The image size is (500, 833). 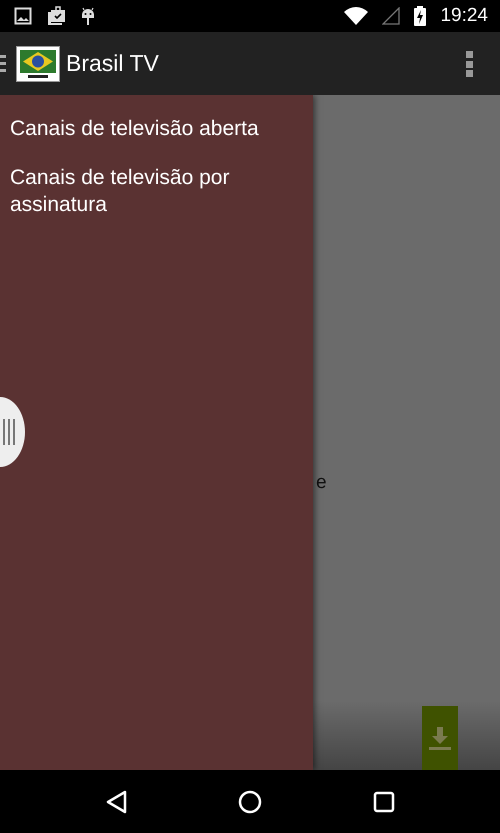 What do you see at coordinates (250, 802) in the screenshot?
I see `home-icon` at bounding box center [250, 802].